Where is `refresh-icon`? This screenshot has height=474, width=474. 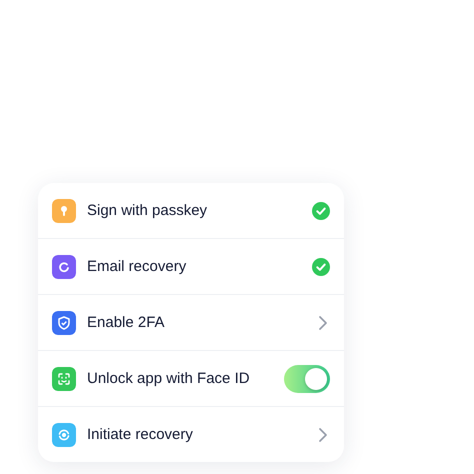 refresh-icon is located at coordinates (64, 267).